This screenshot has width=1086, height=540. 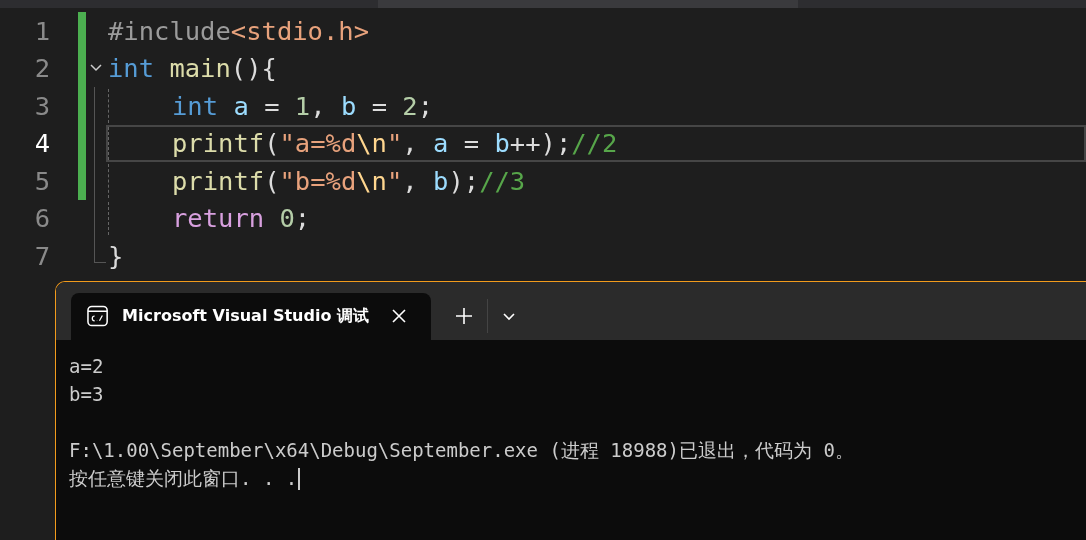 I want to click on line-number: 5, so click(x=41, y=181).